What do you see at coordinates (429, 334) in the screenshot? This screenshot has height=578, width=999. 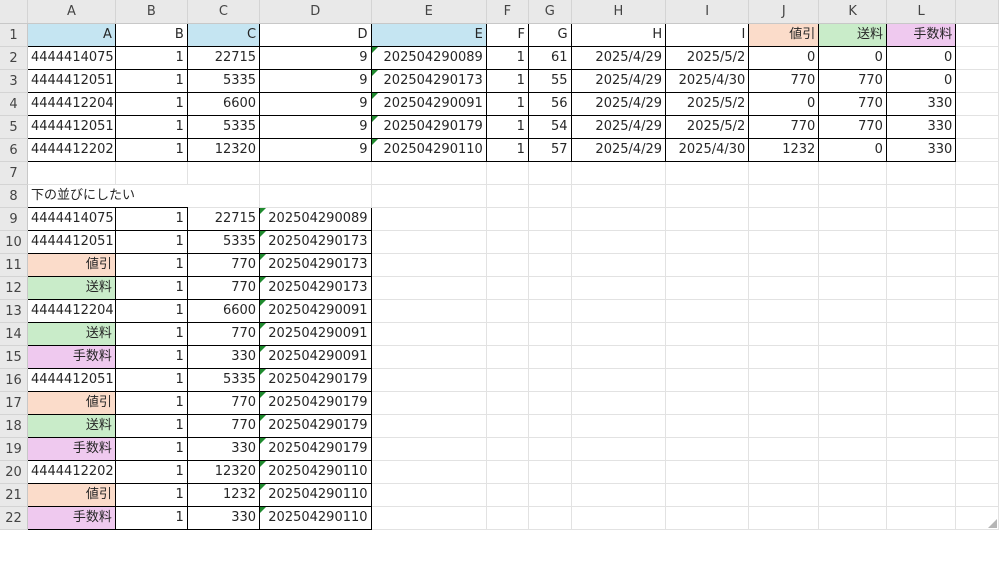 I see `cell-e14` at bounding box center [429, 334].